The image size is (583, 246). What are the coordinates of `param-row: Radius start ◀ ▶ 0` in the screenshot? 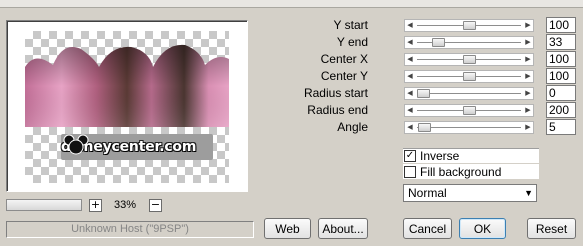 It's located at (440, 93).